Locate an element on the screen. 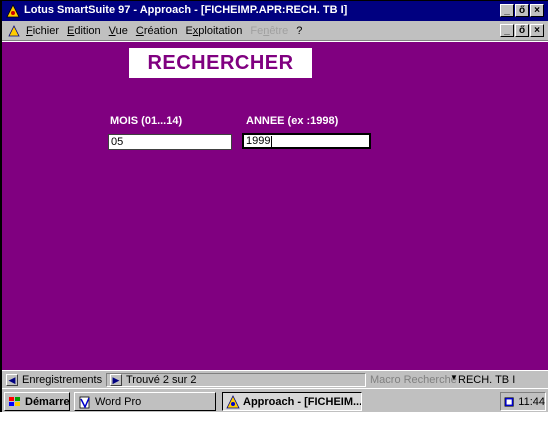  doc-restore-button: ő is located at coordinates (522, 30).